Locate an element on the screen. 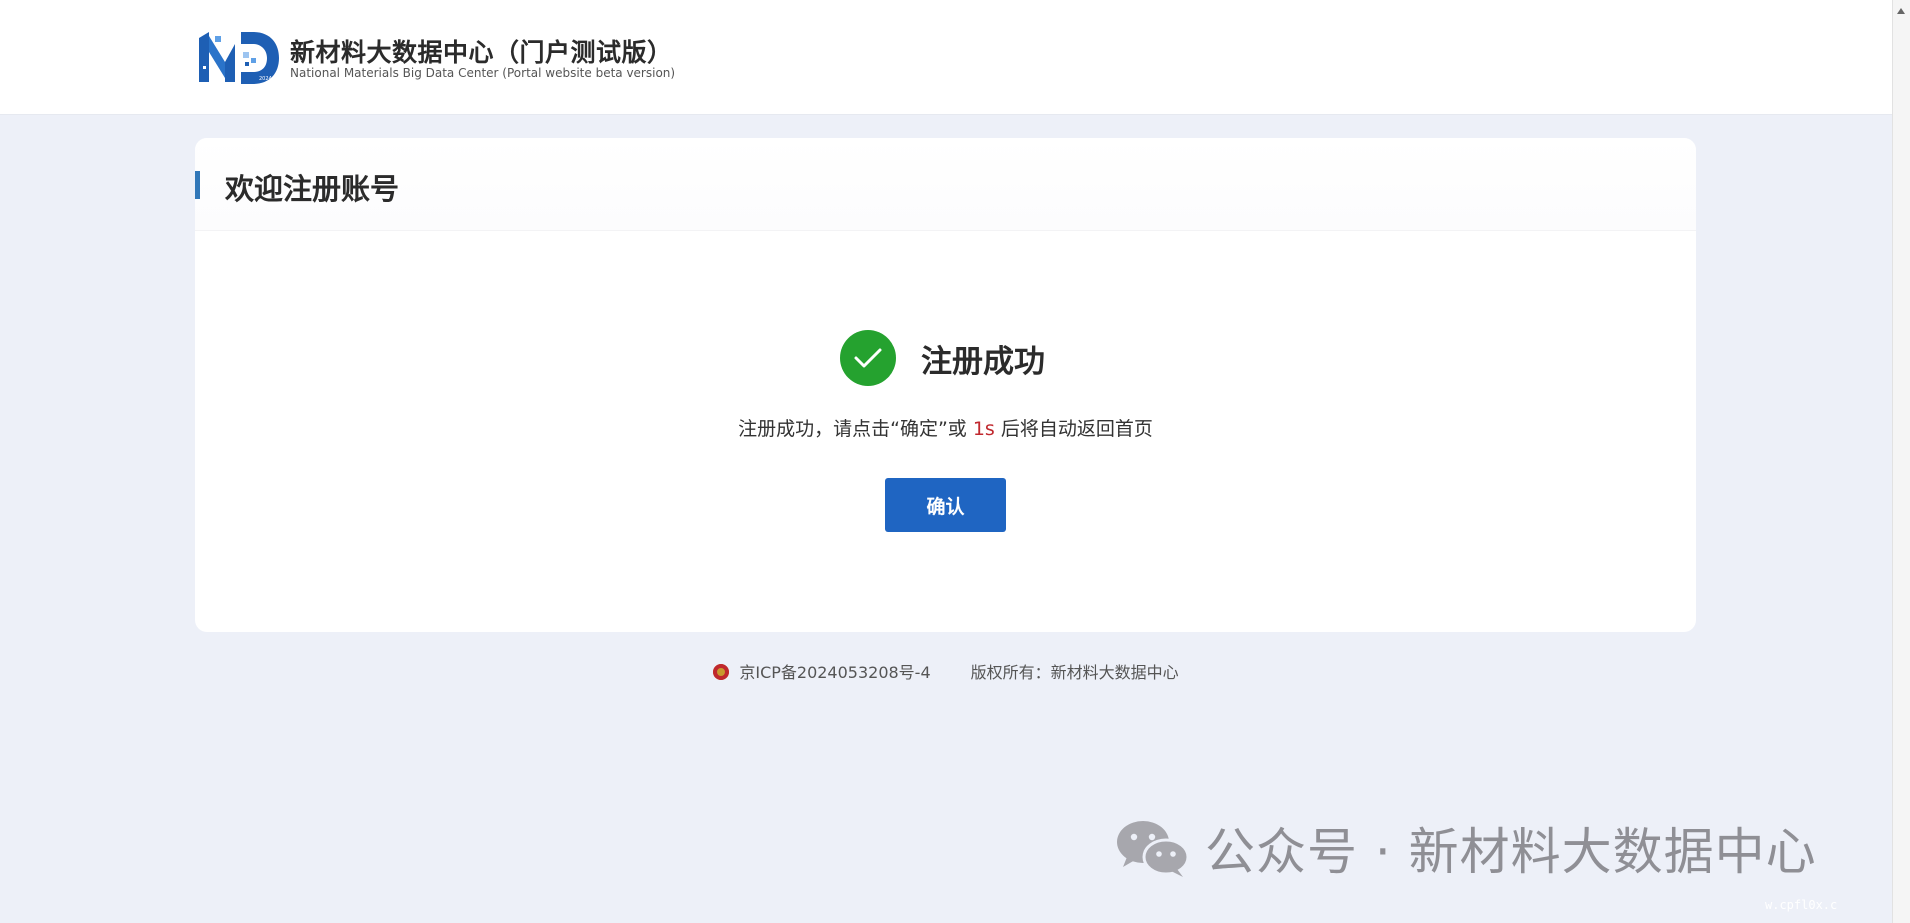  message-suffix: 后将自动返回首页 is located at coordinates (1073, 429).